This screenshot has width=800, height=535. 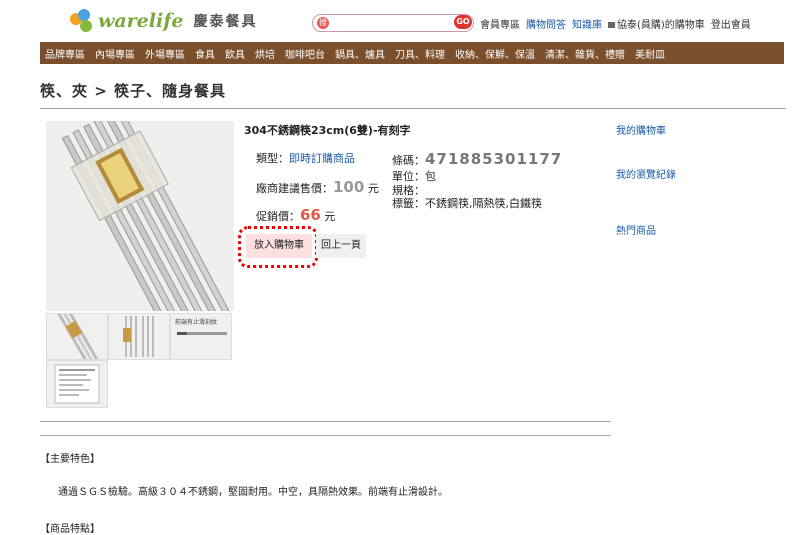 What do you see at coordinates (494, 159) in the screenshot?
I see `barcode-value: 471885301177` at bounding box center [494, 159].